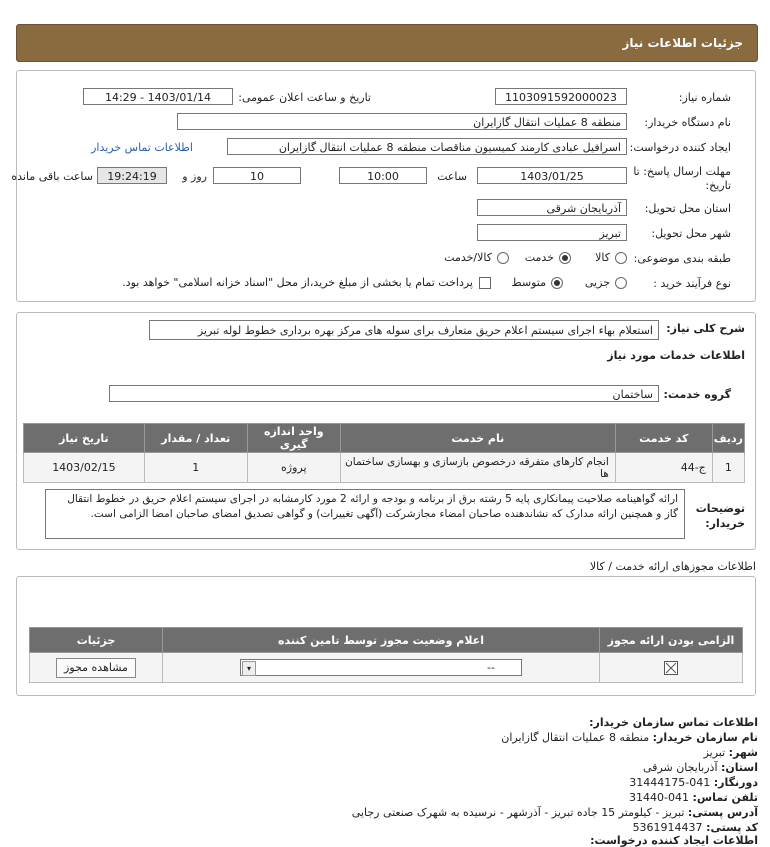 The height and width of the screenshot is (847, 770). What do you see at coordinates (539, 257) in the screenshot?
I see `category-service-label: خدمت` at bounding box center [539, 257].